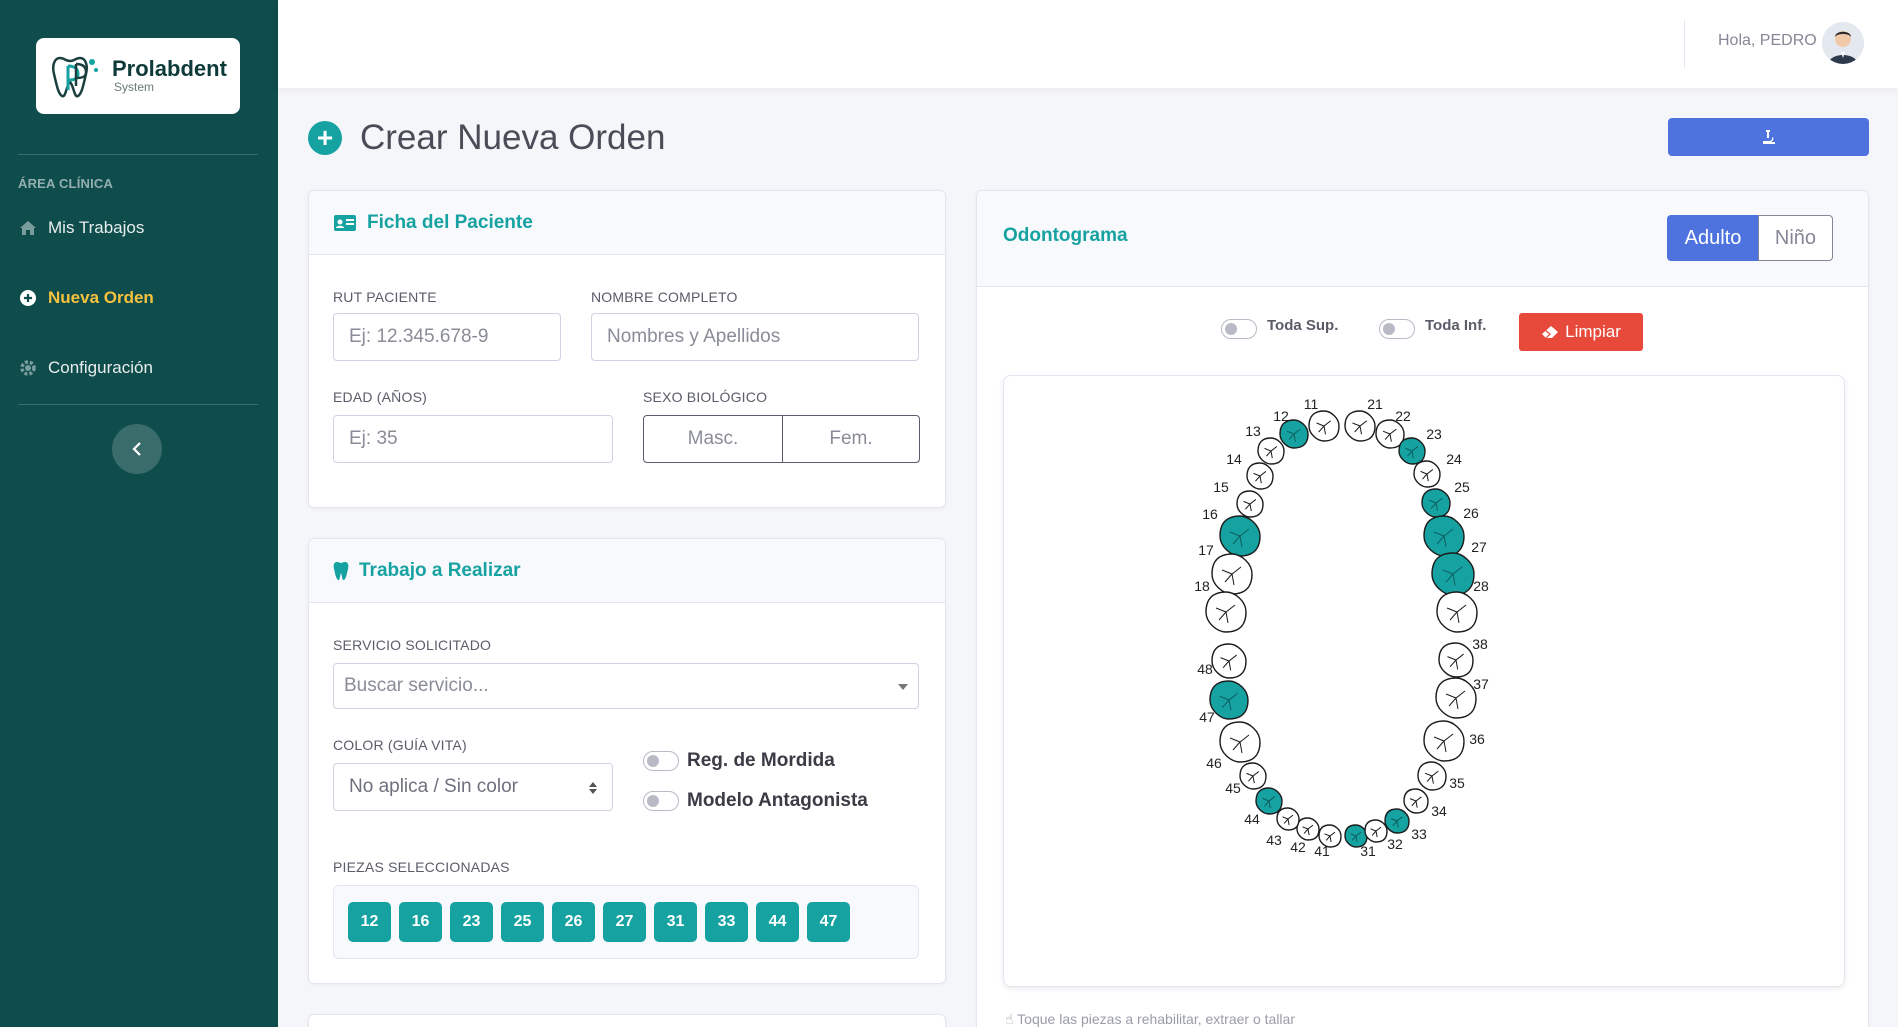  Describe the element at coordinates (1462, 487) in the screenshot. I see `tooth-number-label: 25` at that location.